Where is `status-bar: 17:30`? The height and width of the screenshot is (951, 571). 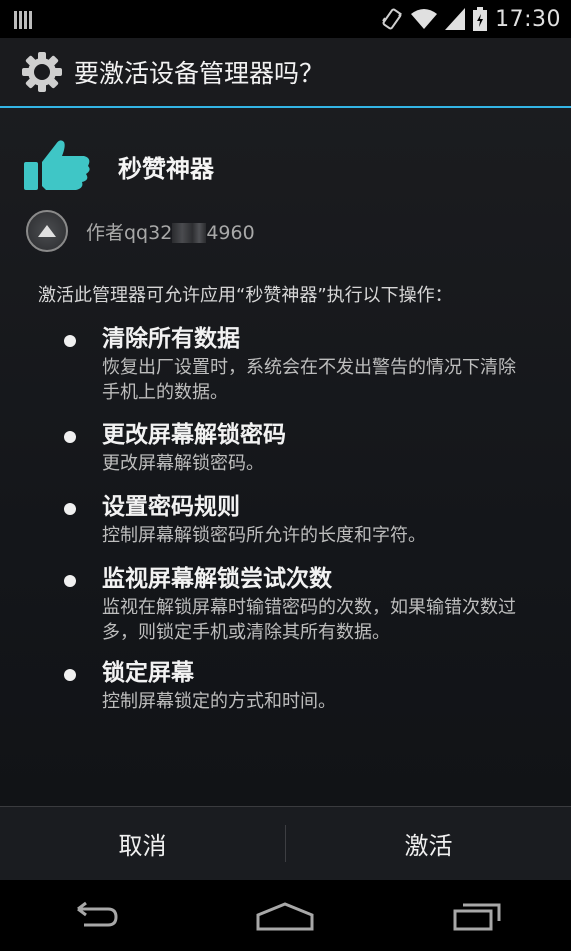
status-bar: 17:30 is located at coordinates (285, 19).